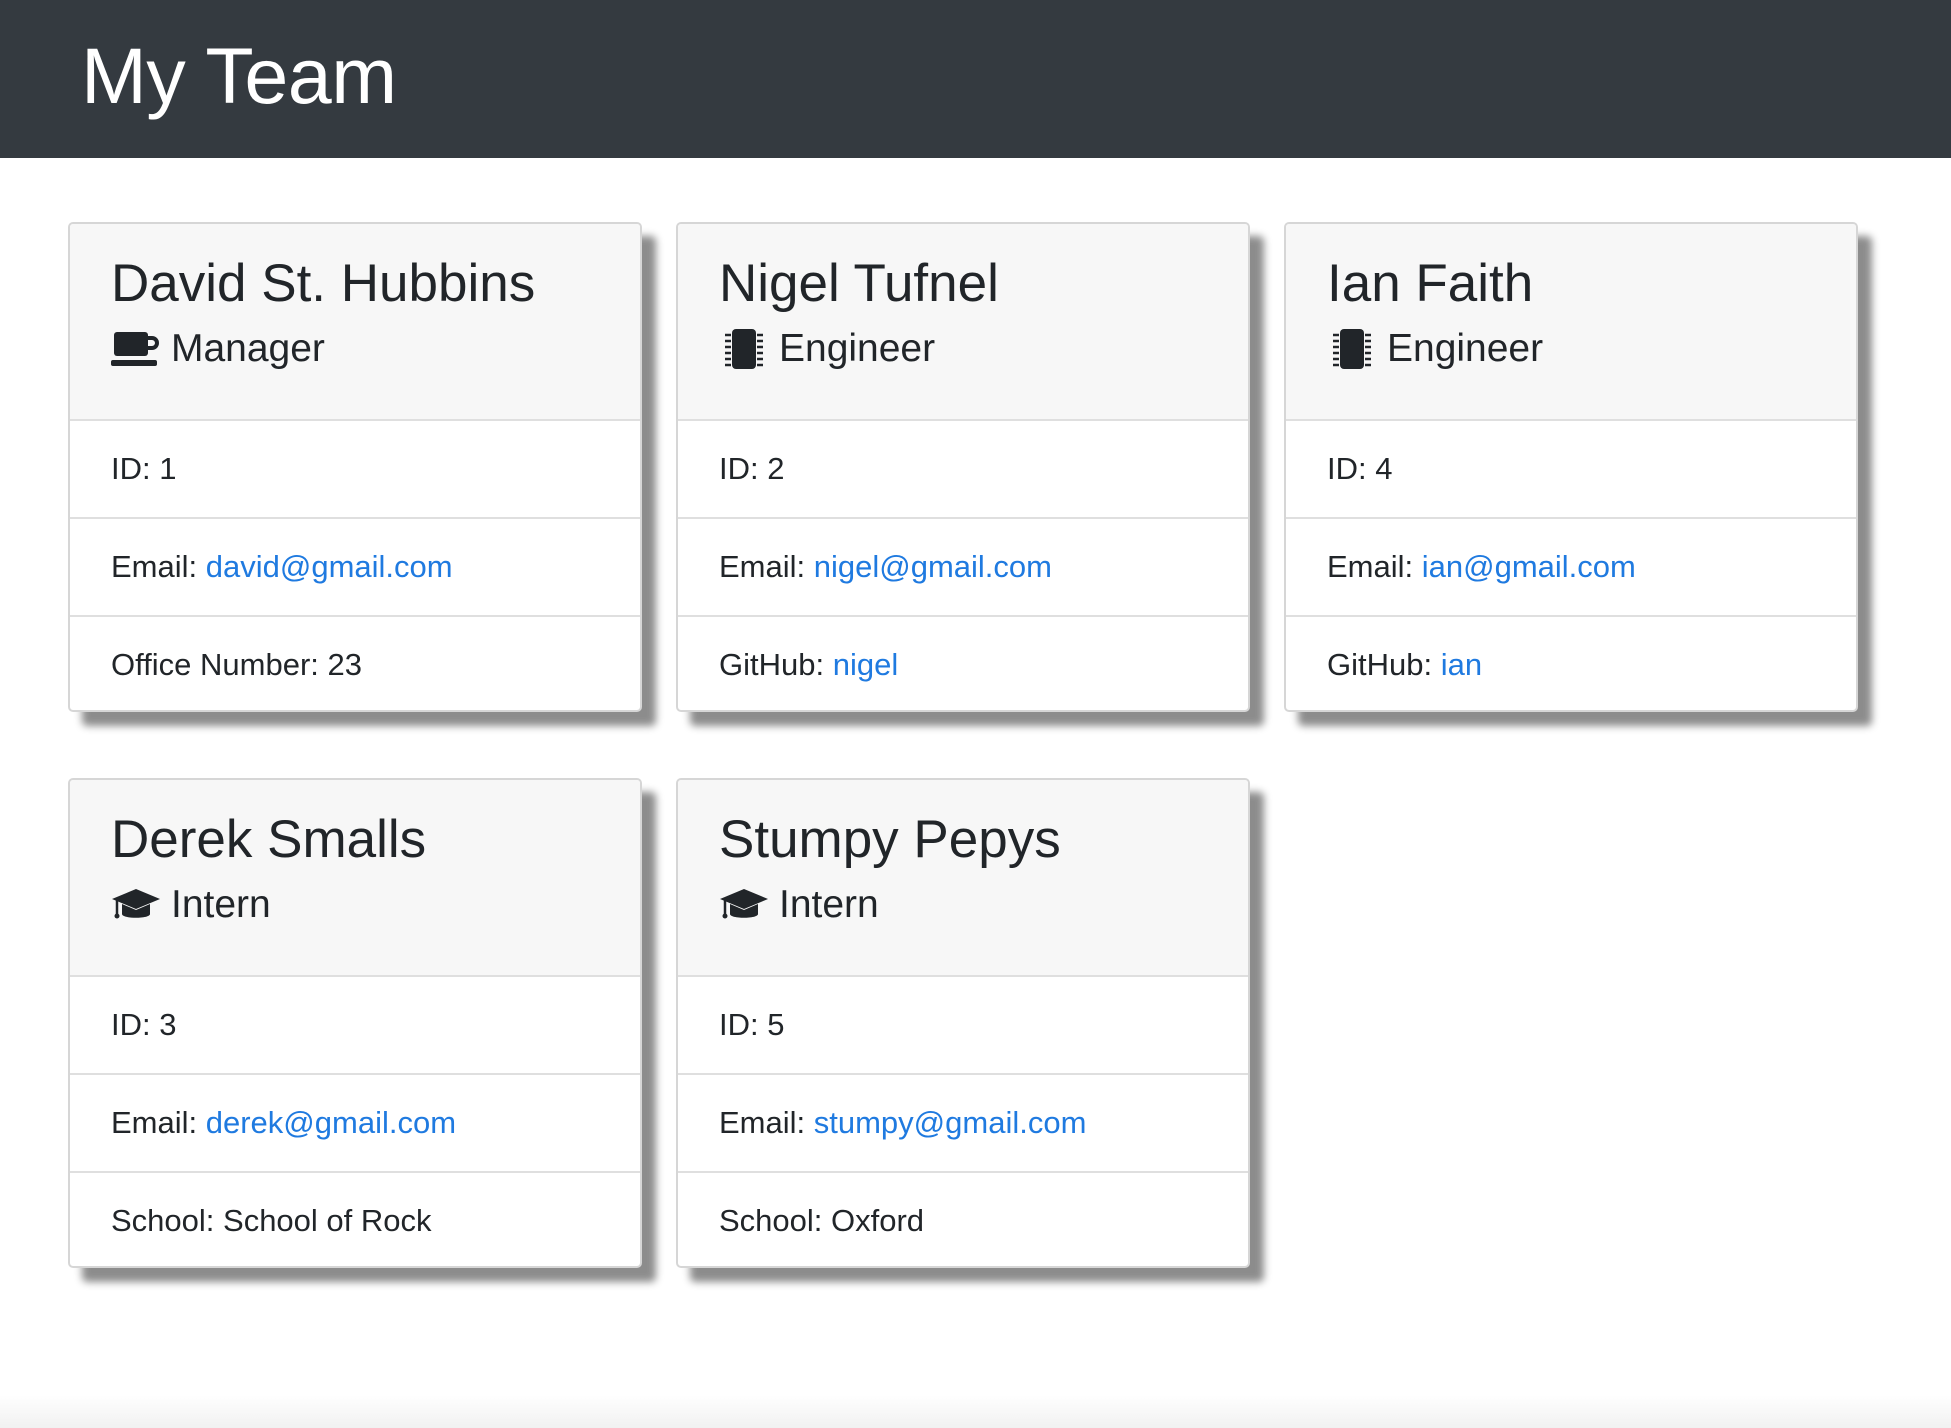 The width and height of the screenshot is (1951, 1428). Describe the element at coordinates (1384, 468) in the screenshot. I see `id-value: 4` at that location.